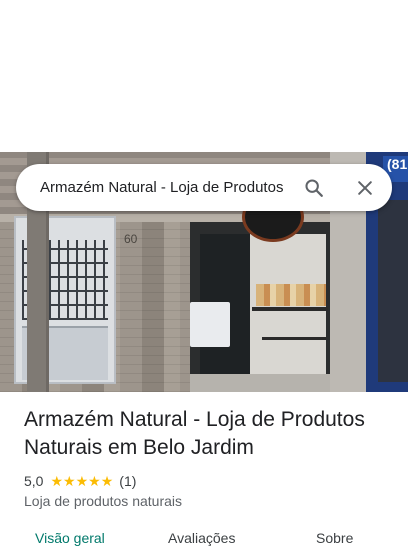 This screenshot has width=408, height=560. Describe the element at coordinates (210, 324) in the screenshot. I see `photo-counter` at that location.